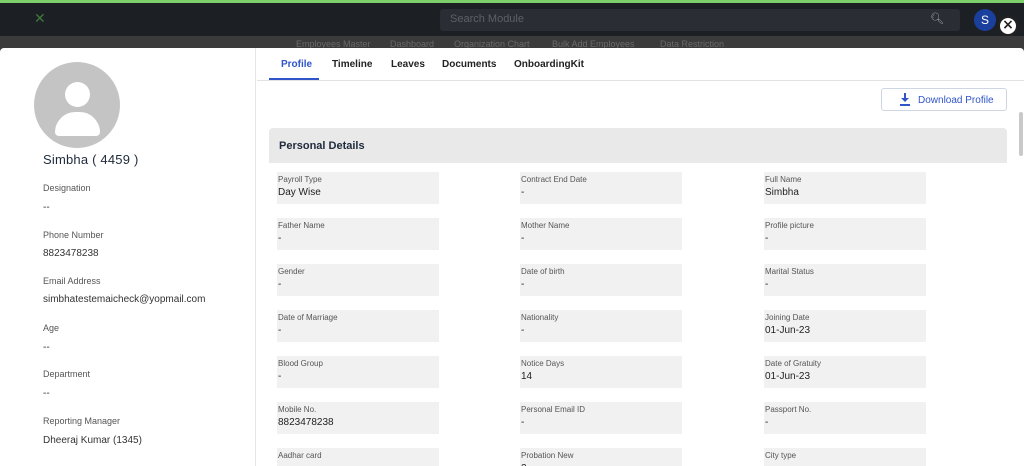  Describe the element at coordinates (905, 99) in the screenshot. I see `download-icon` at that location.